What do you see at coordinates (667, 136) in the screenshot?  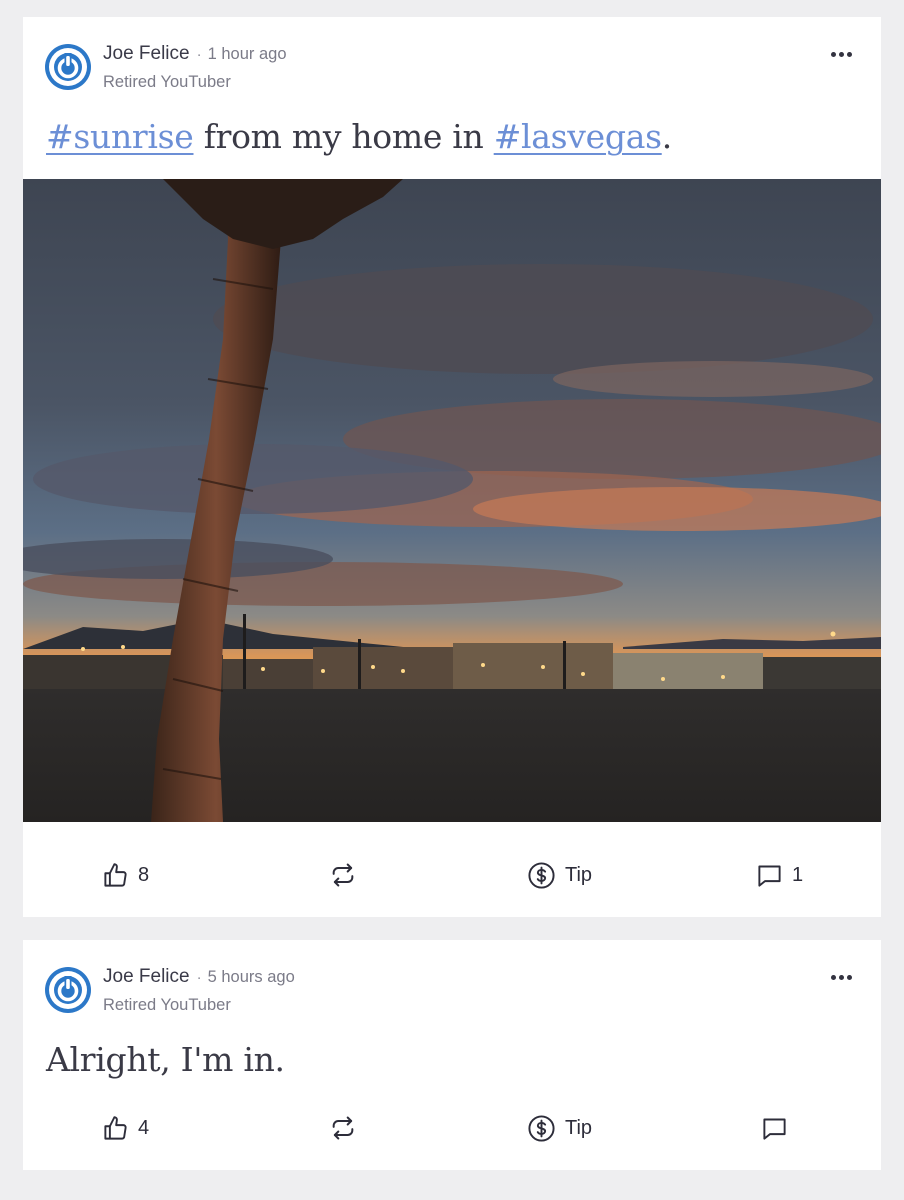 I see `post-text-segment: .` at bounding box center [667, 136].